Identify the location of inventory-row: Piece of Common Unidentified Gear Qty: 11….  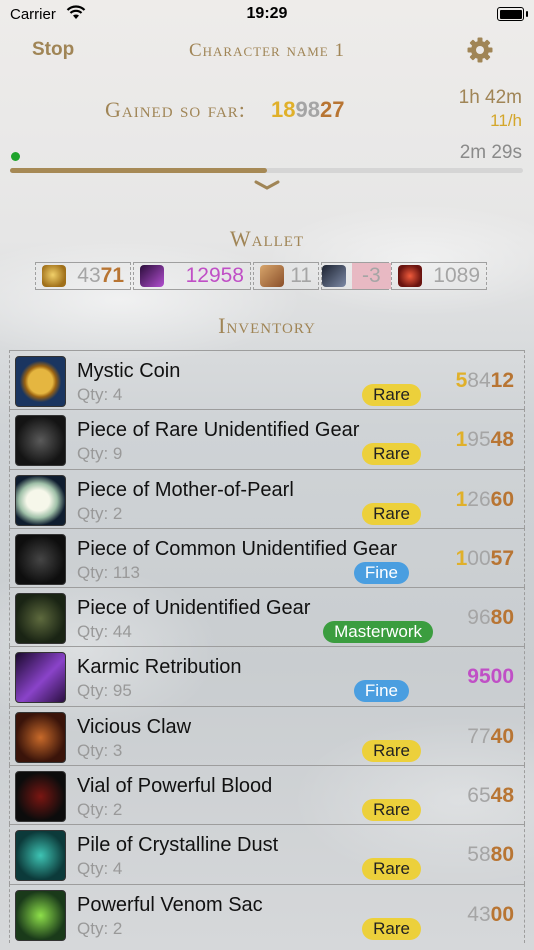
(267, 557).